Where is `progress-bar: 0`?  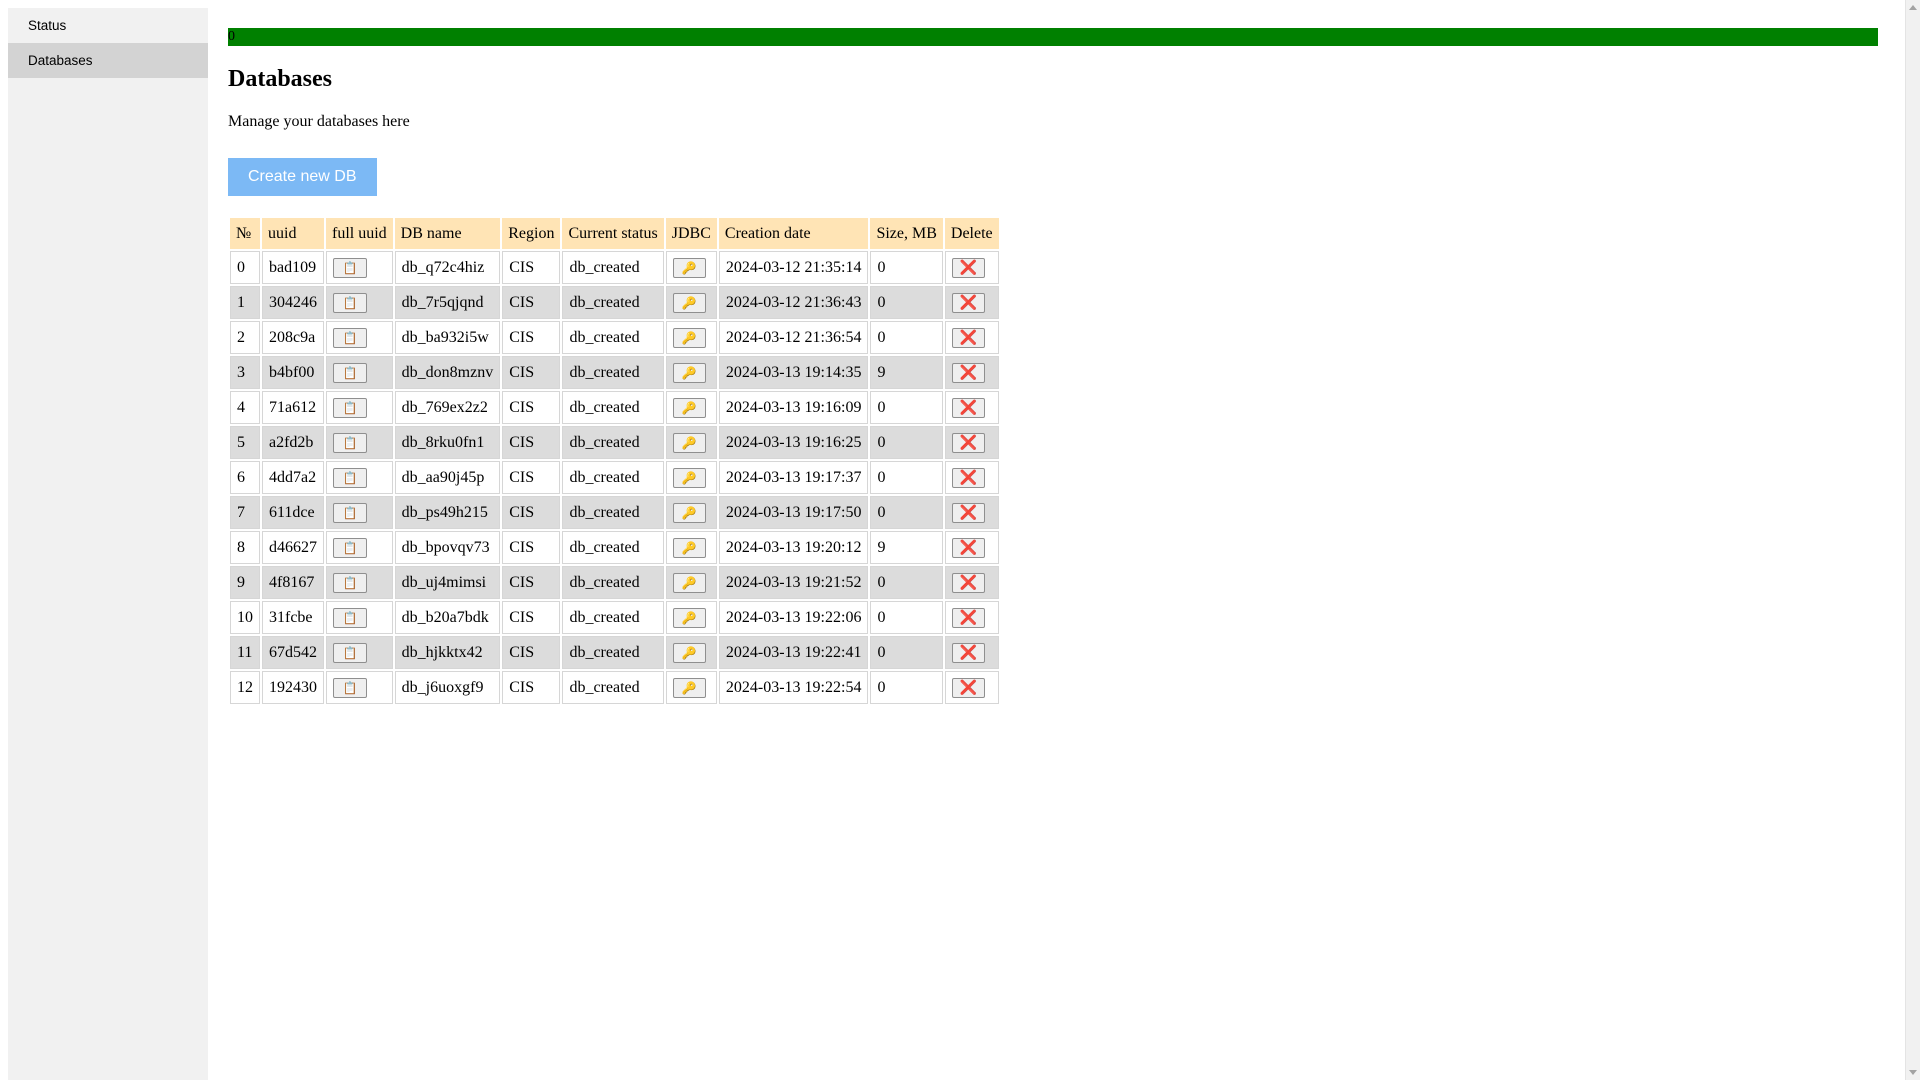 progress-bar: 0 is located at coordinates (1053, 37).